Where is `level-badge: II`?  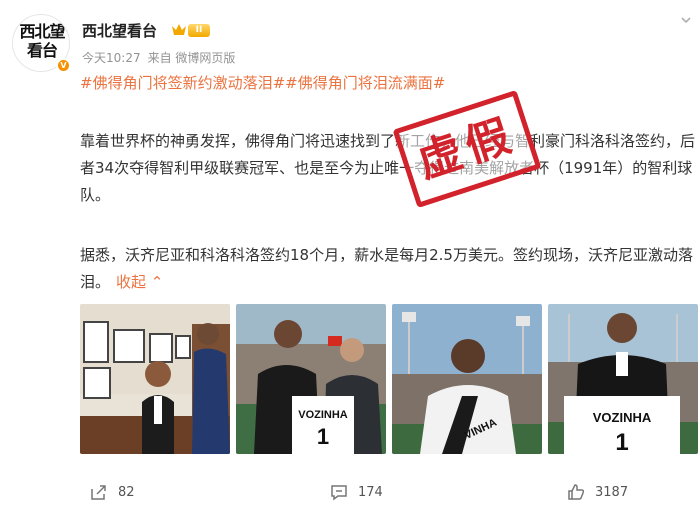 level-badge: II is located at coordinates (199, 30).